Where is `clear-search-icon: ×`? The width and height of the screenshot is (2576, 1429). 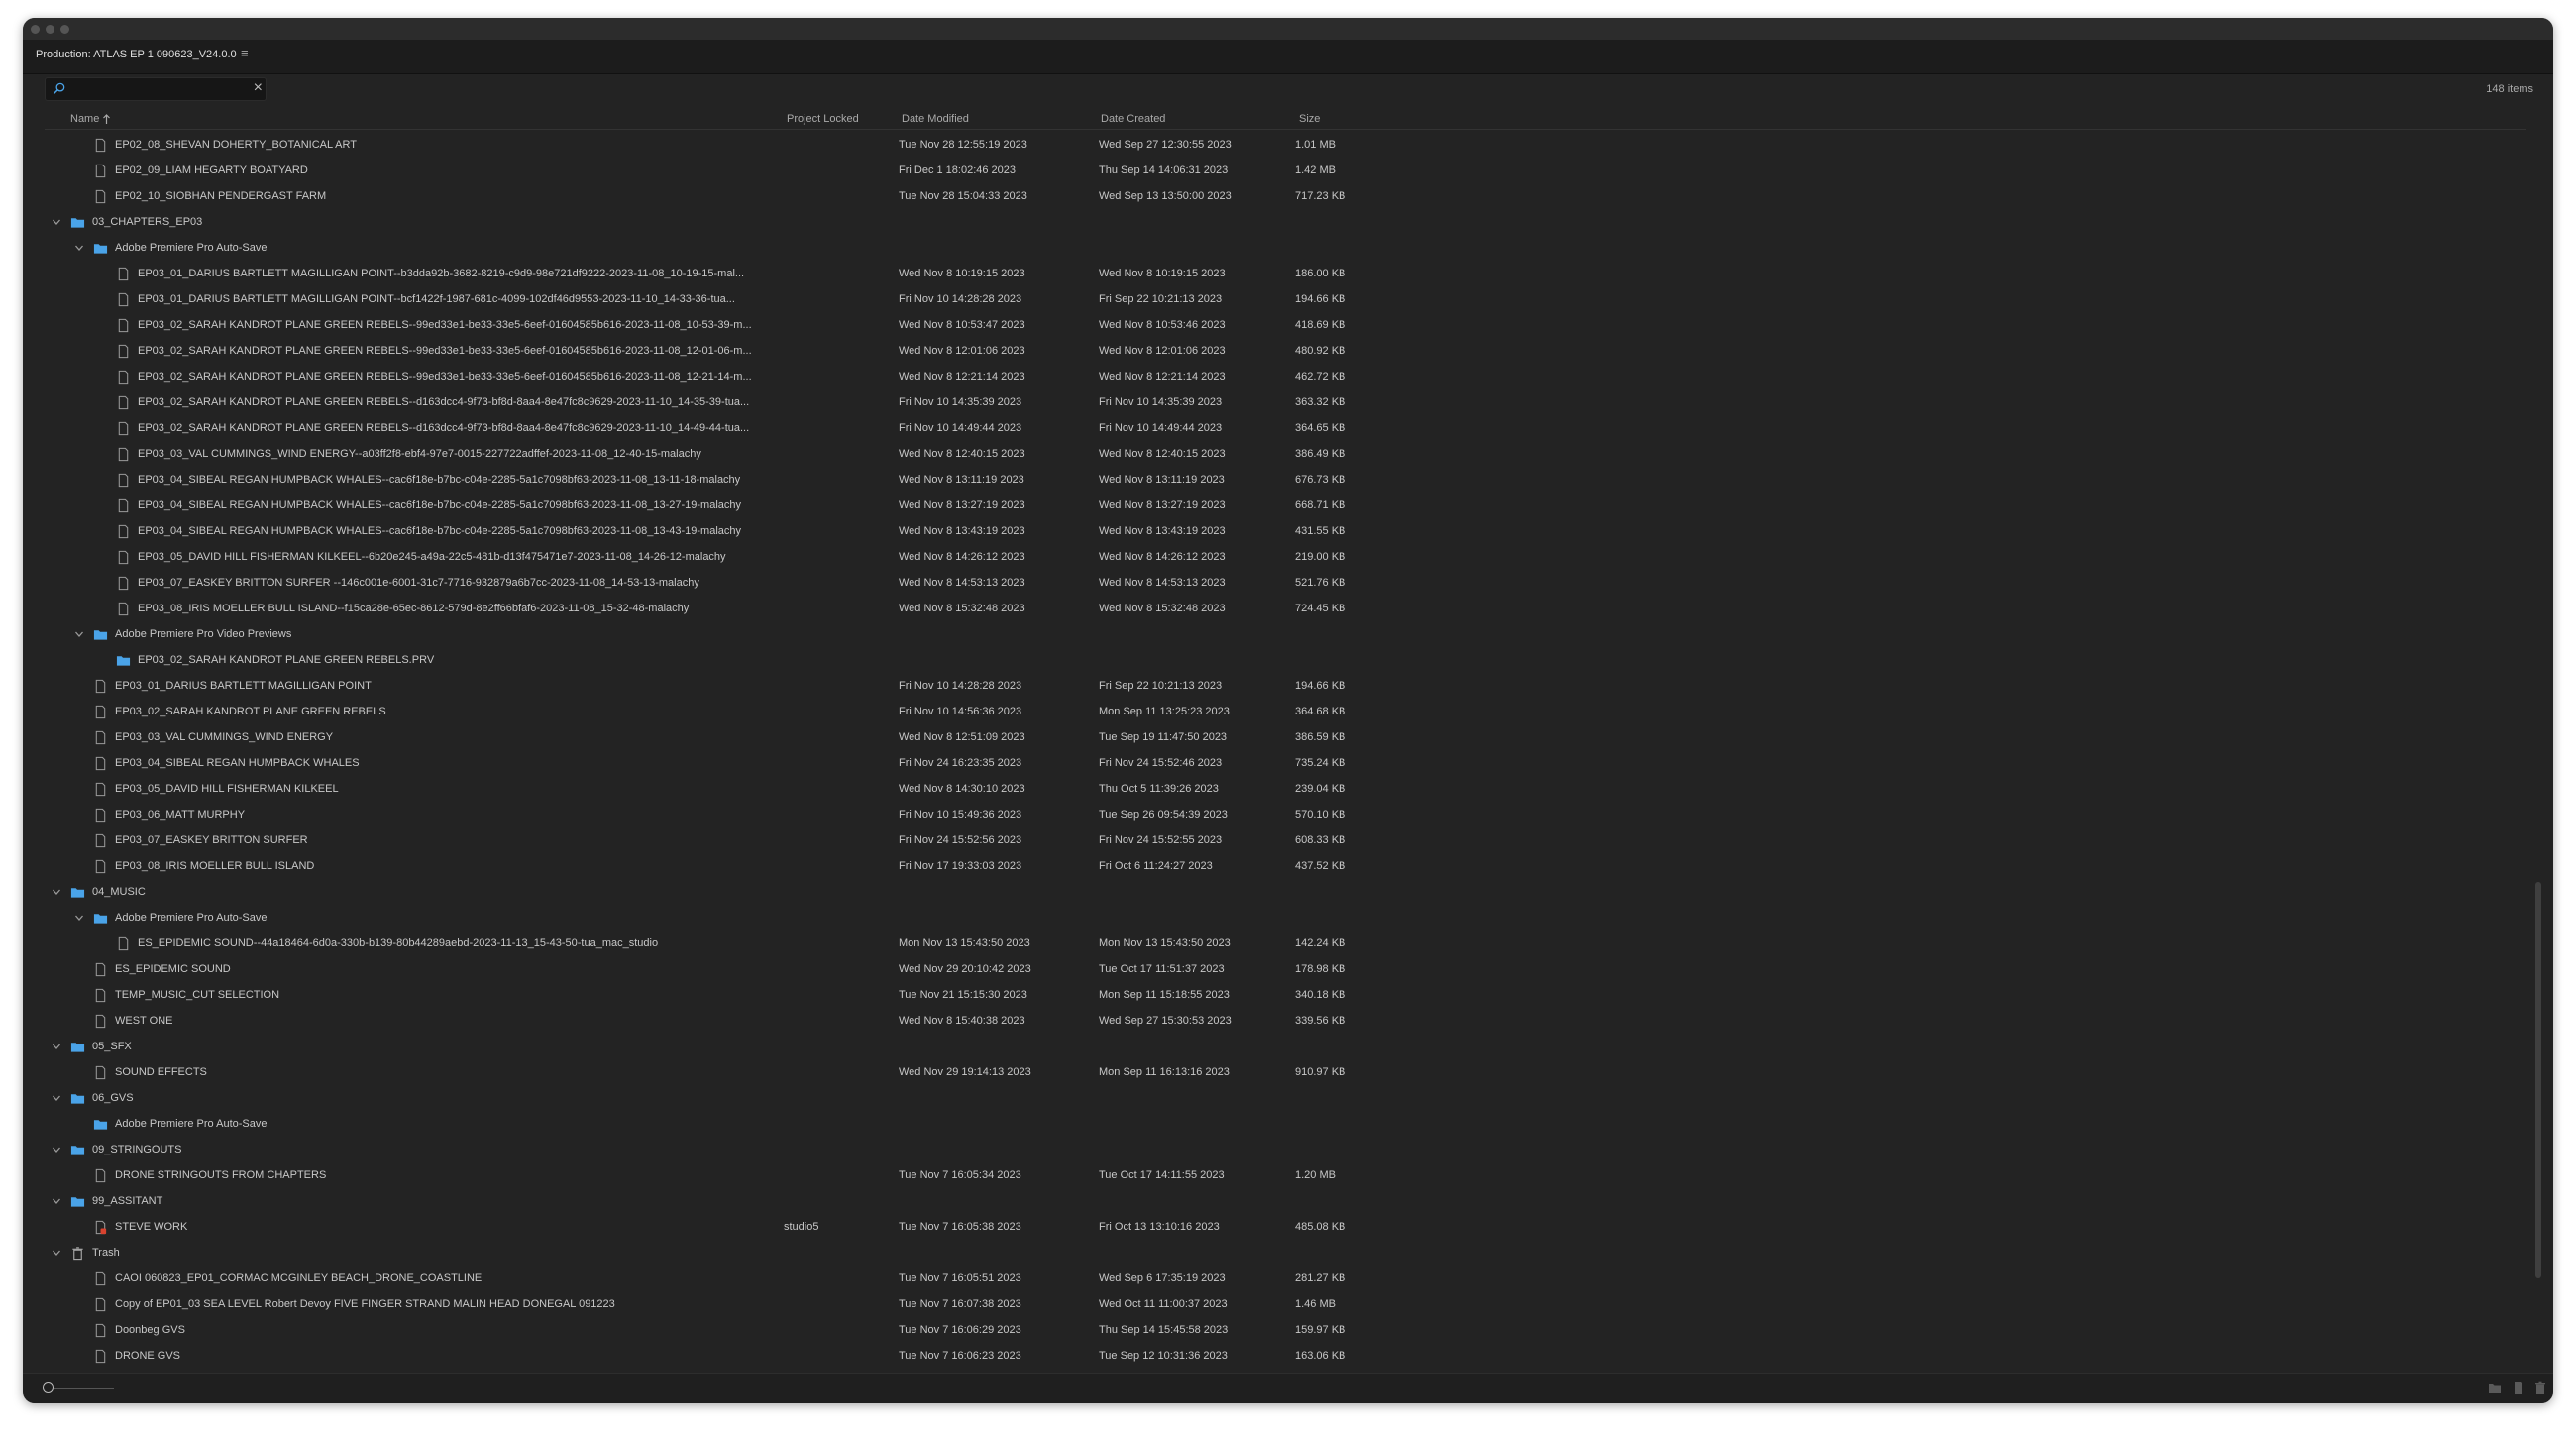
clear-search-icon: × is located at coordinates (258, 88).